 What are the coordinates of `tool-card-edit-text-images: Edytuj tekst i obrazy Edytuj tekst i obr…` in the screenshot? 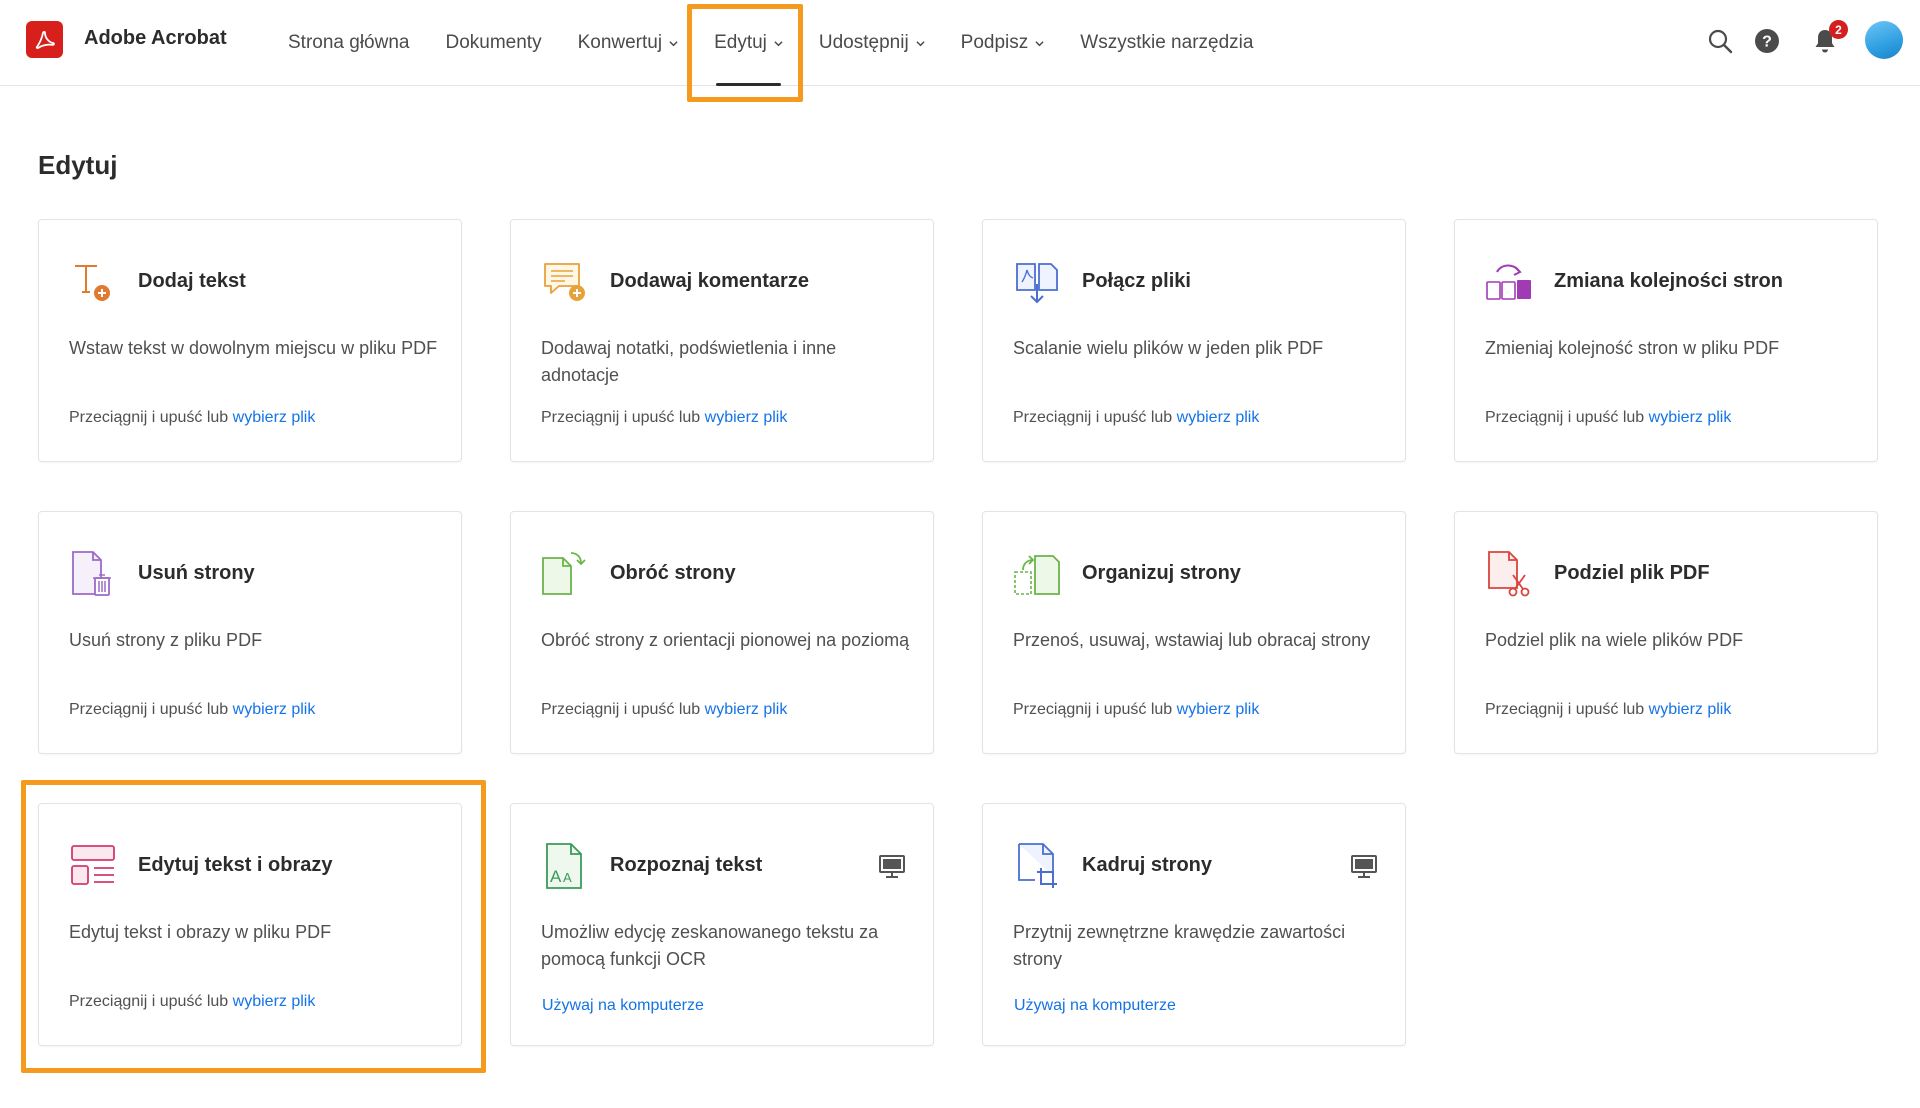 It's located at (250, 924).